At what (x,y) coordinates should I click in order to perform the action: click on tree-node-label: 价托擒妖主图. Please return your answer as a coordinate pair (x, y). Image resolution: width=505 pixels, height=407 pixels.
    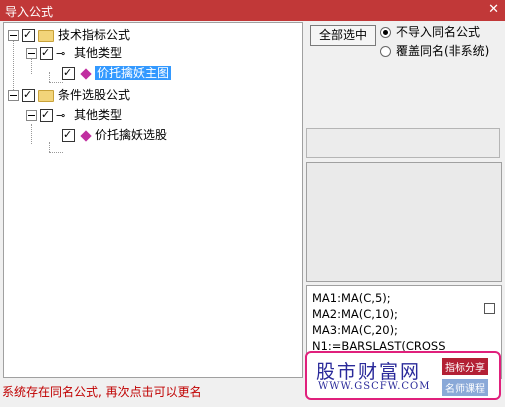
    Looking at the image, I should click on (133, 73).